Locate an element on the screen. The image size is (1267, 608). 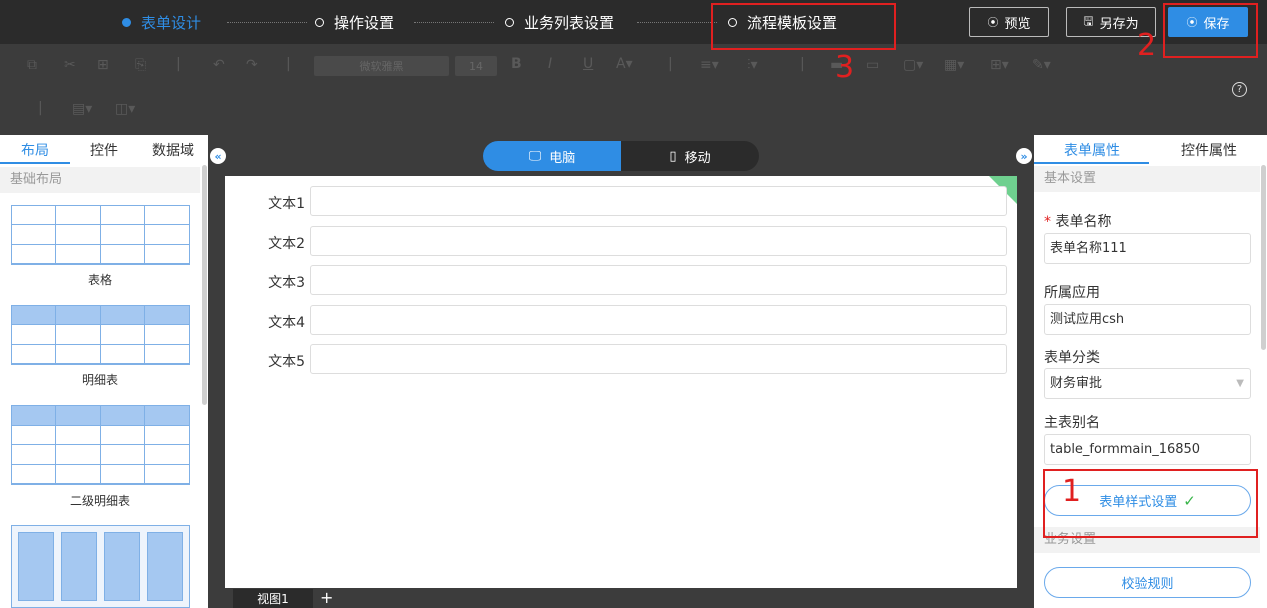
phone-icon: ▯ is located at coordinates (673, 156).